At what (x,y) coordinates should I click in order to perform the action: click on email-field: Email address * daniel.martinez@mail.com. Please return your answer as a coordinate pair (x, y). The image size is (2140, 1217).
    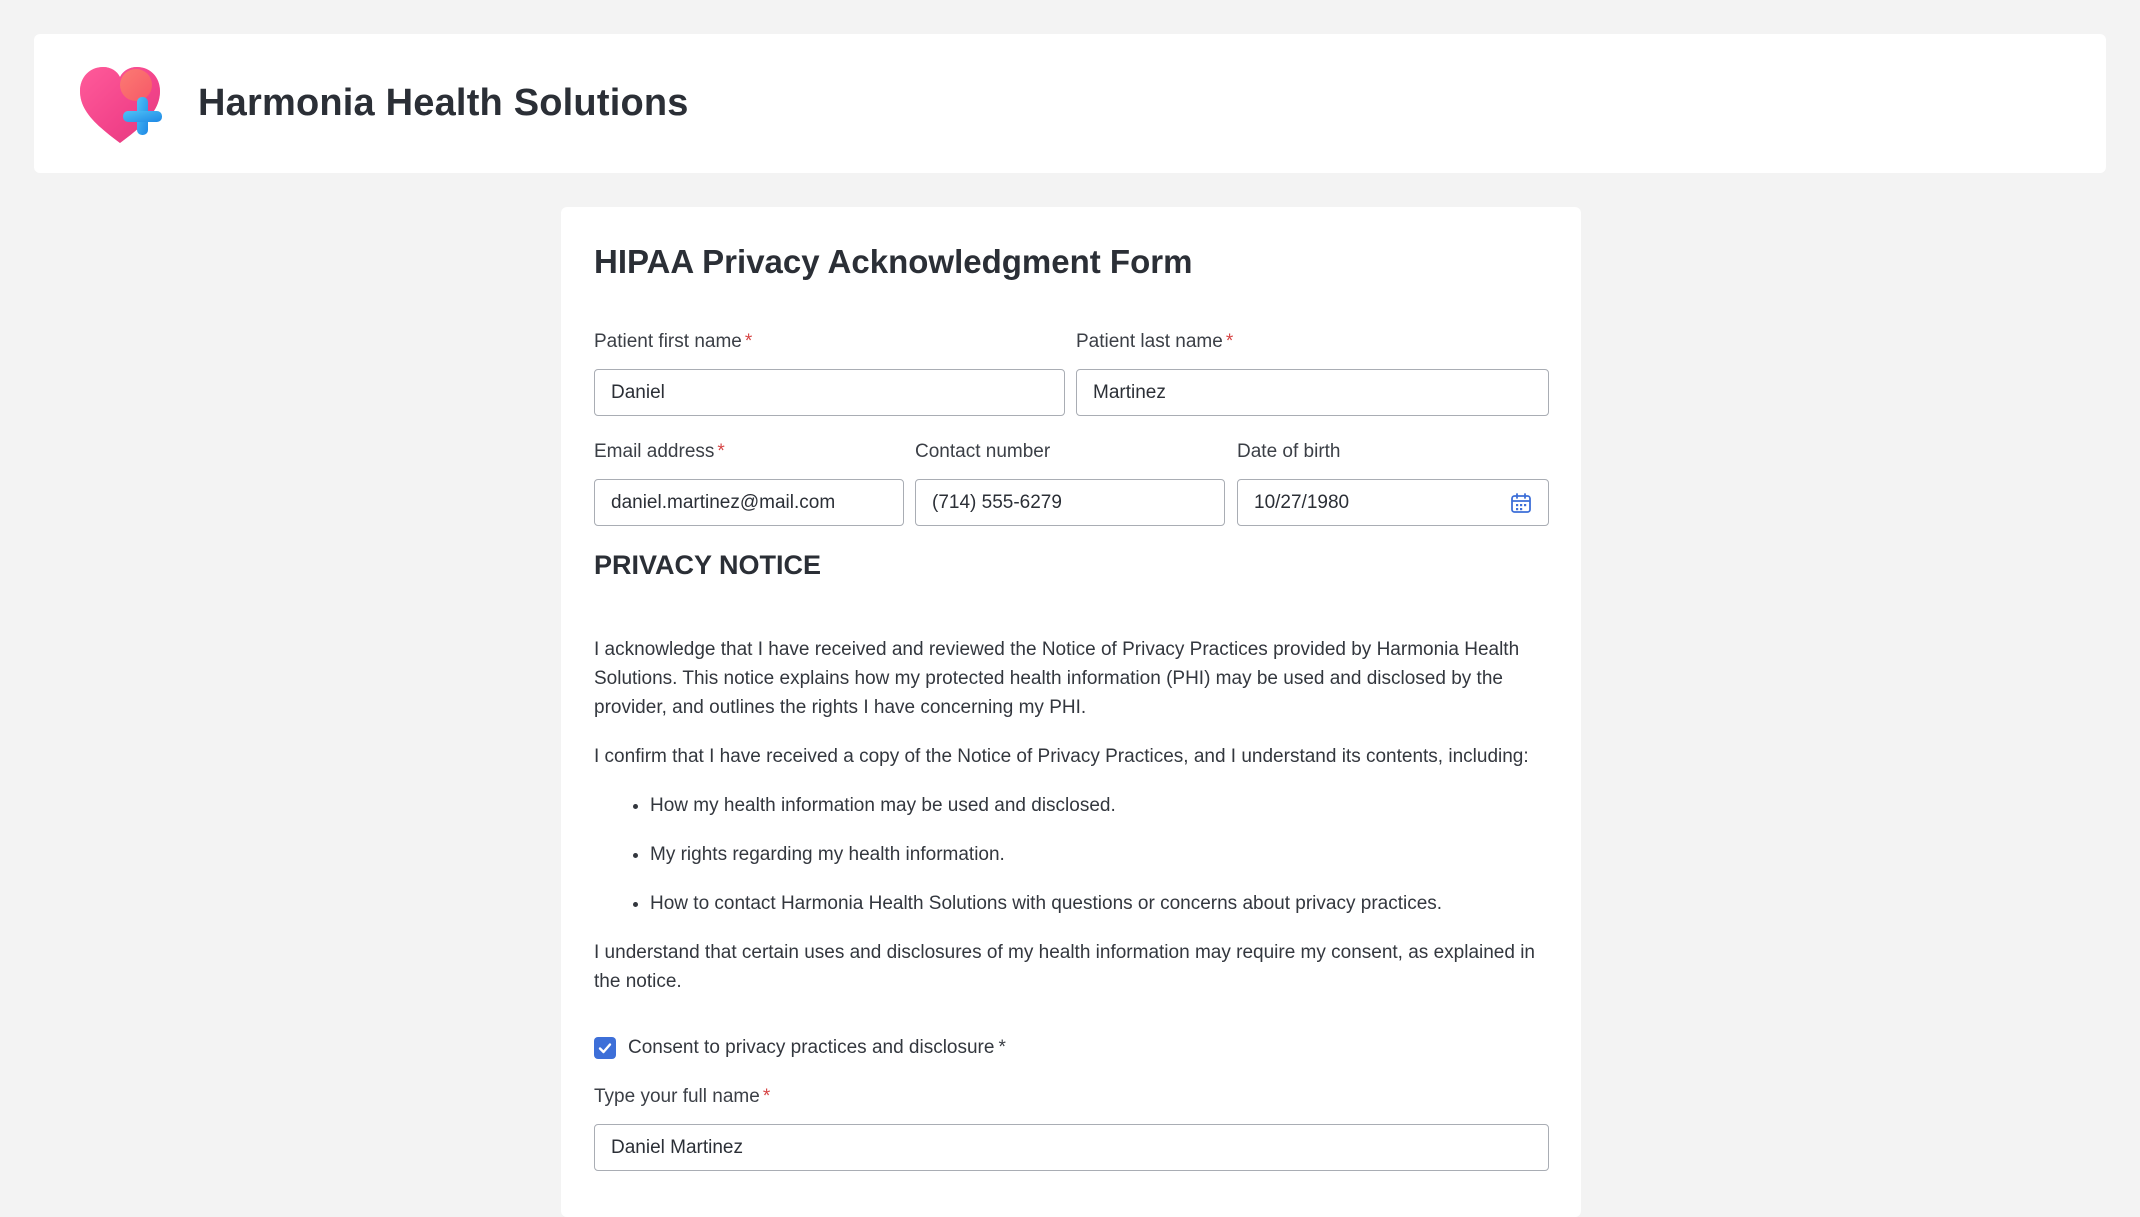
    Looking at the image, I should click on (749, 481).